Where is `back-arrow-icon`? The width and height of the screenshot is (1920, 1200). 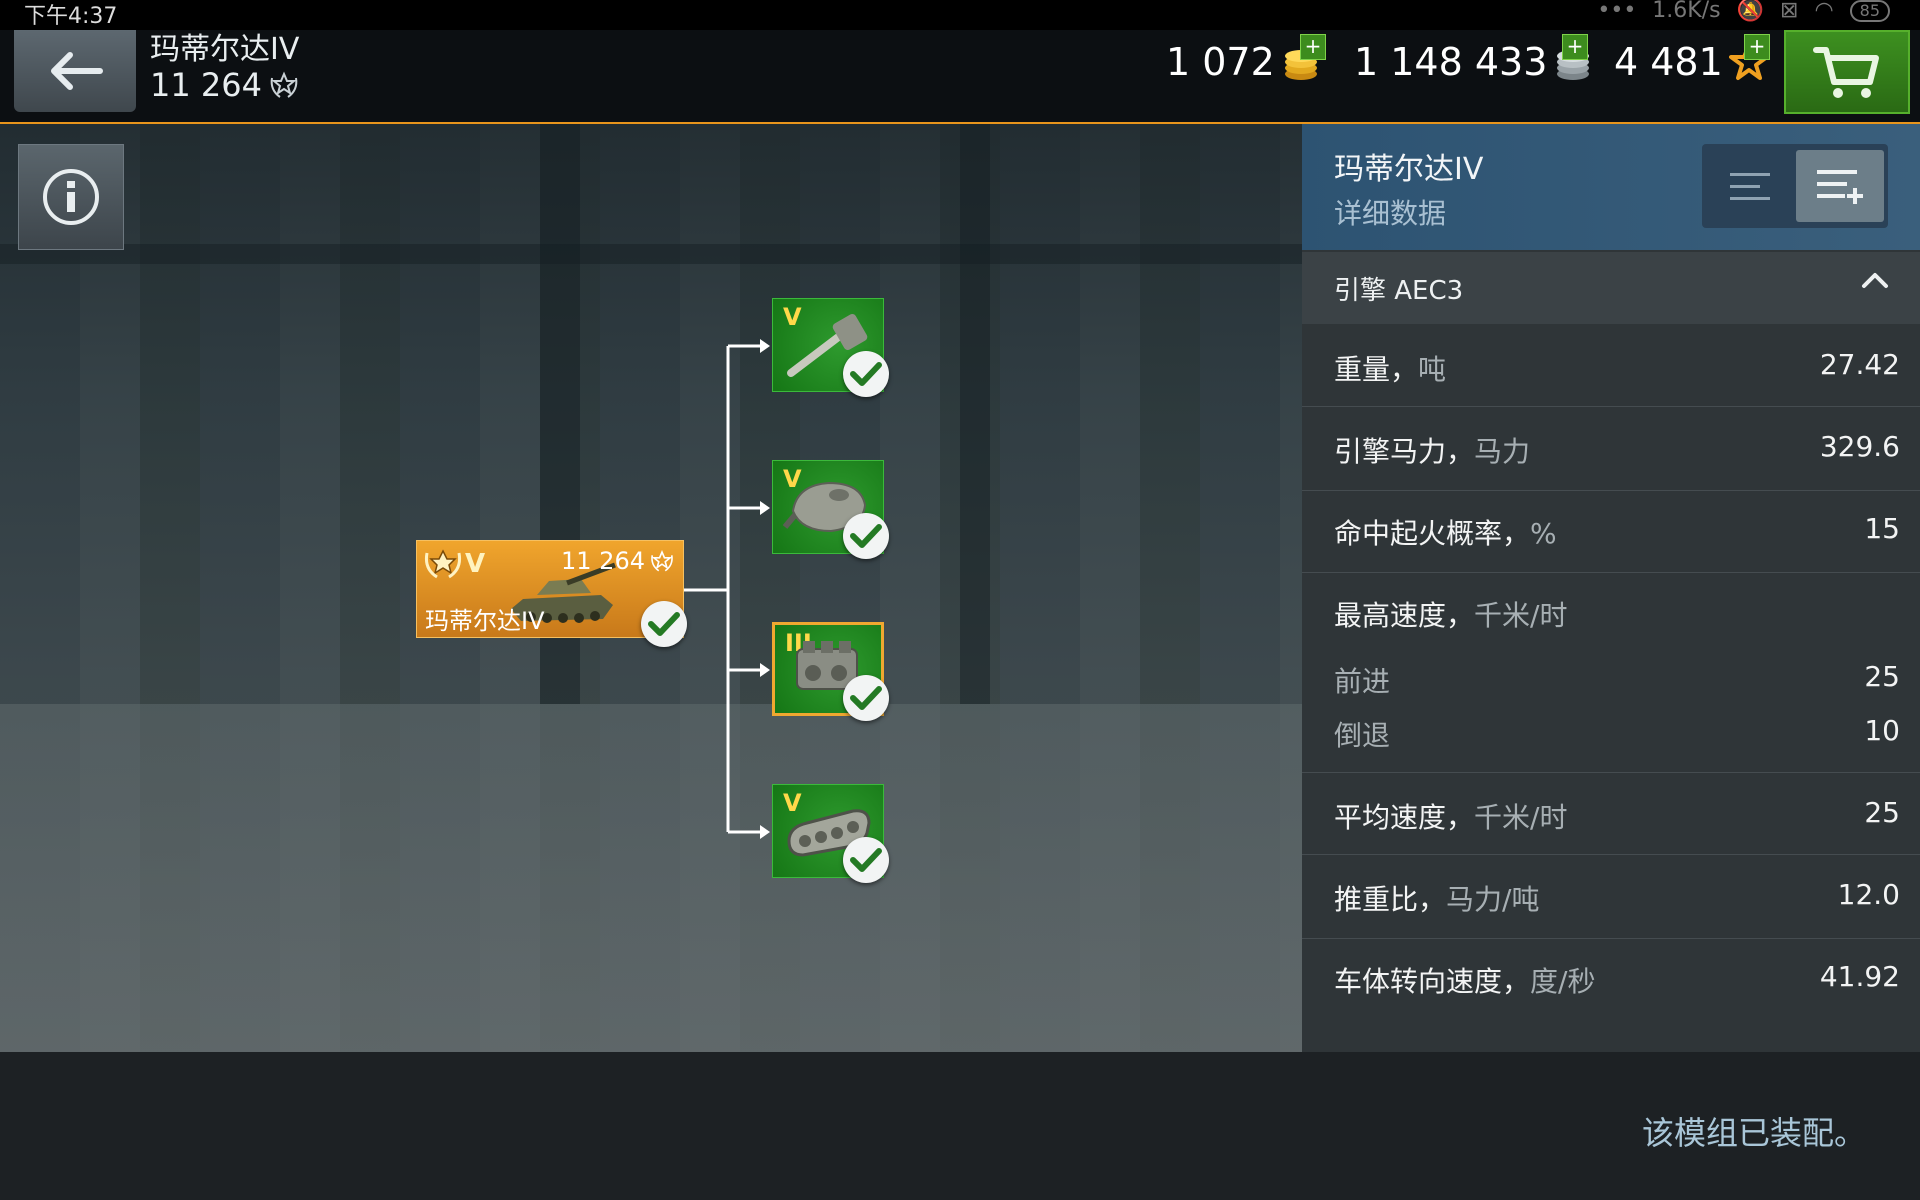
back-arrow-icon is located at coordinates (77, 71).